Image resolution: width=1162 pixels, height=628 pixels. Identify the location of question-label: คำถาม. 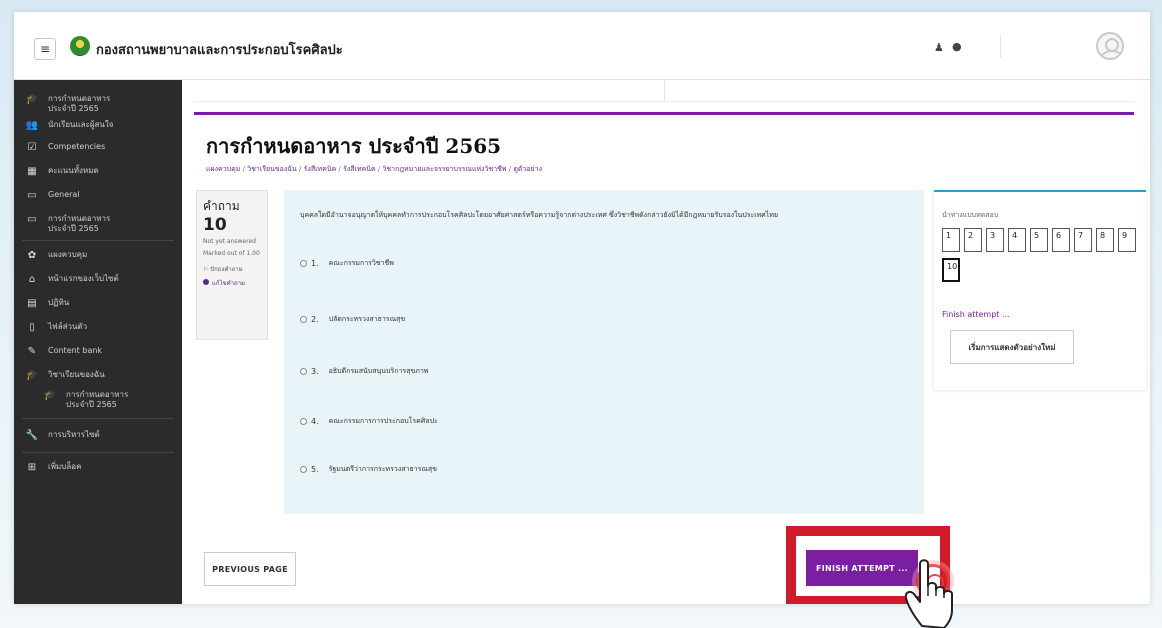
(221, 206).